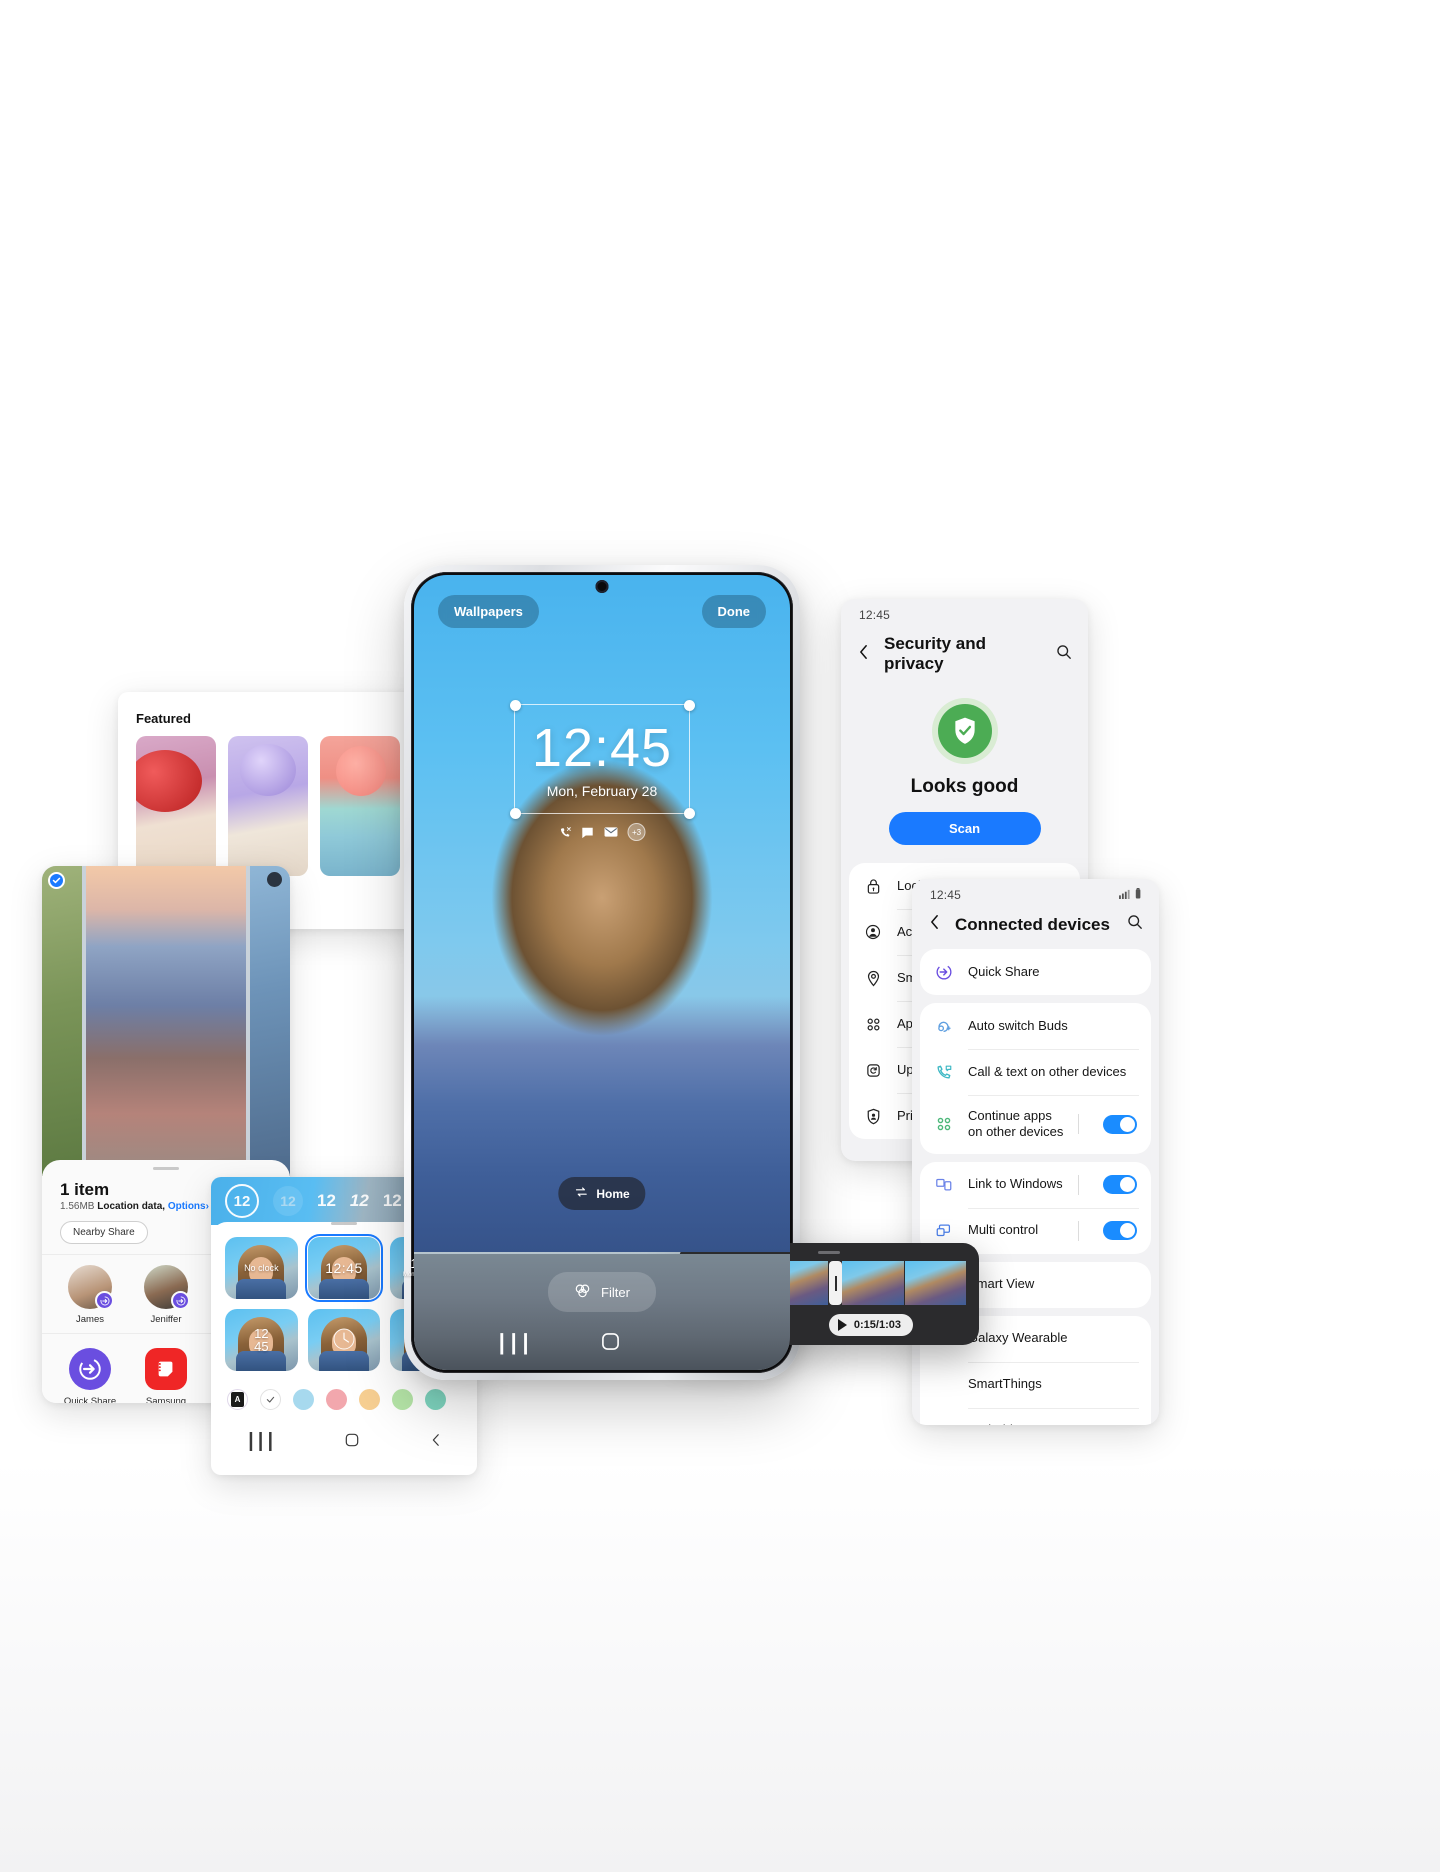  What do you see at coordinates (1052, 1423) in the screenshot?
I see `row-label: Android Auto` at bounding box center [1052, 1423].